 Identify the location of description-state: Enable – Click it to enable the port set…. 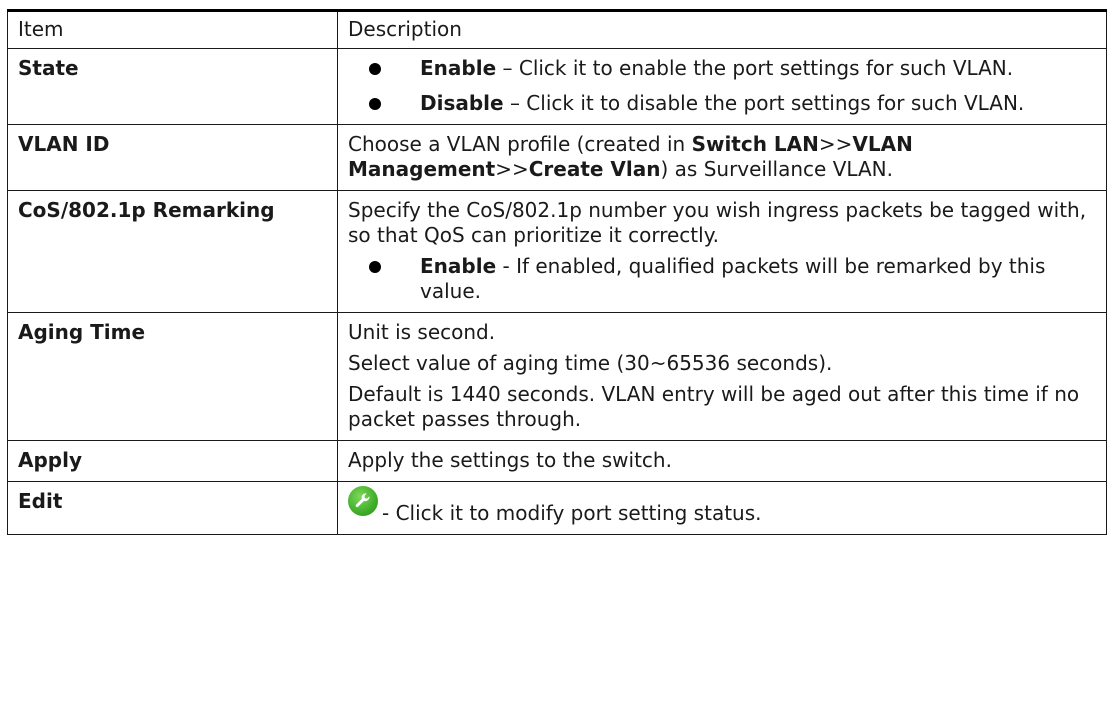
(722, 86).